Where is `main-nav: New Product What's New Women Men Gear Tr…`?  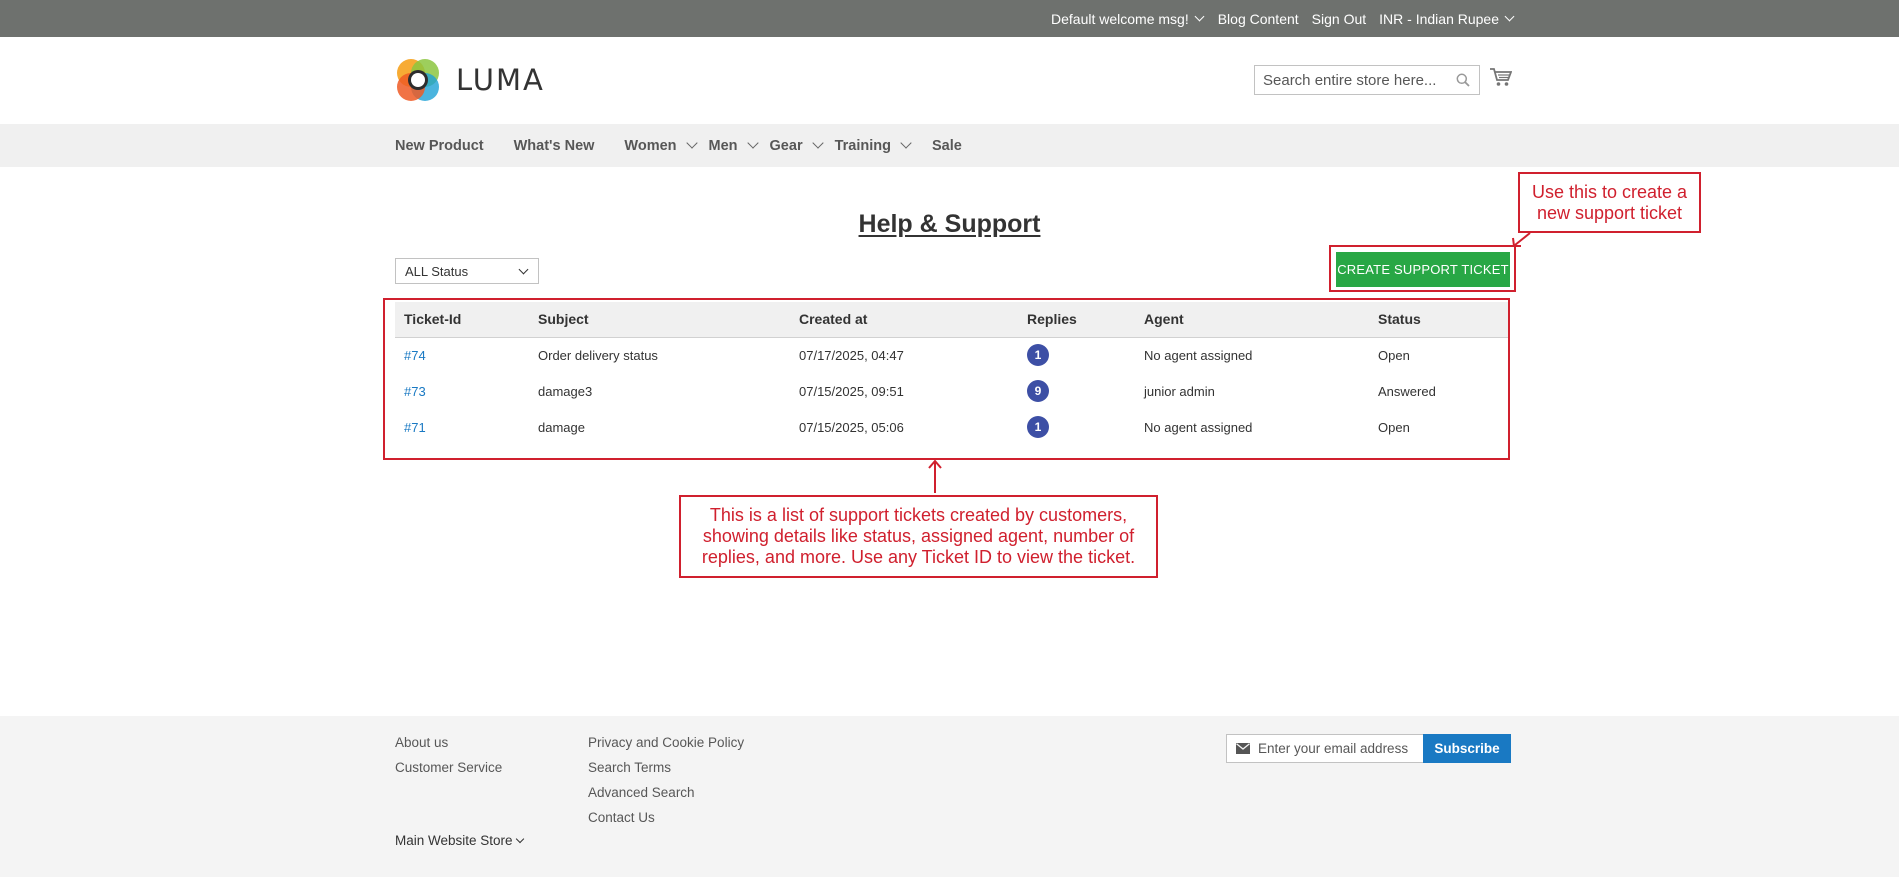
main-nav: New Product What's New Women Men Gear Tr… is located at coordinates (678, 145).